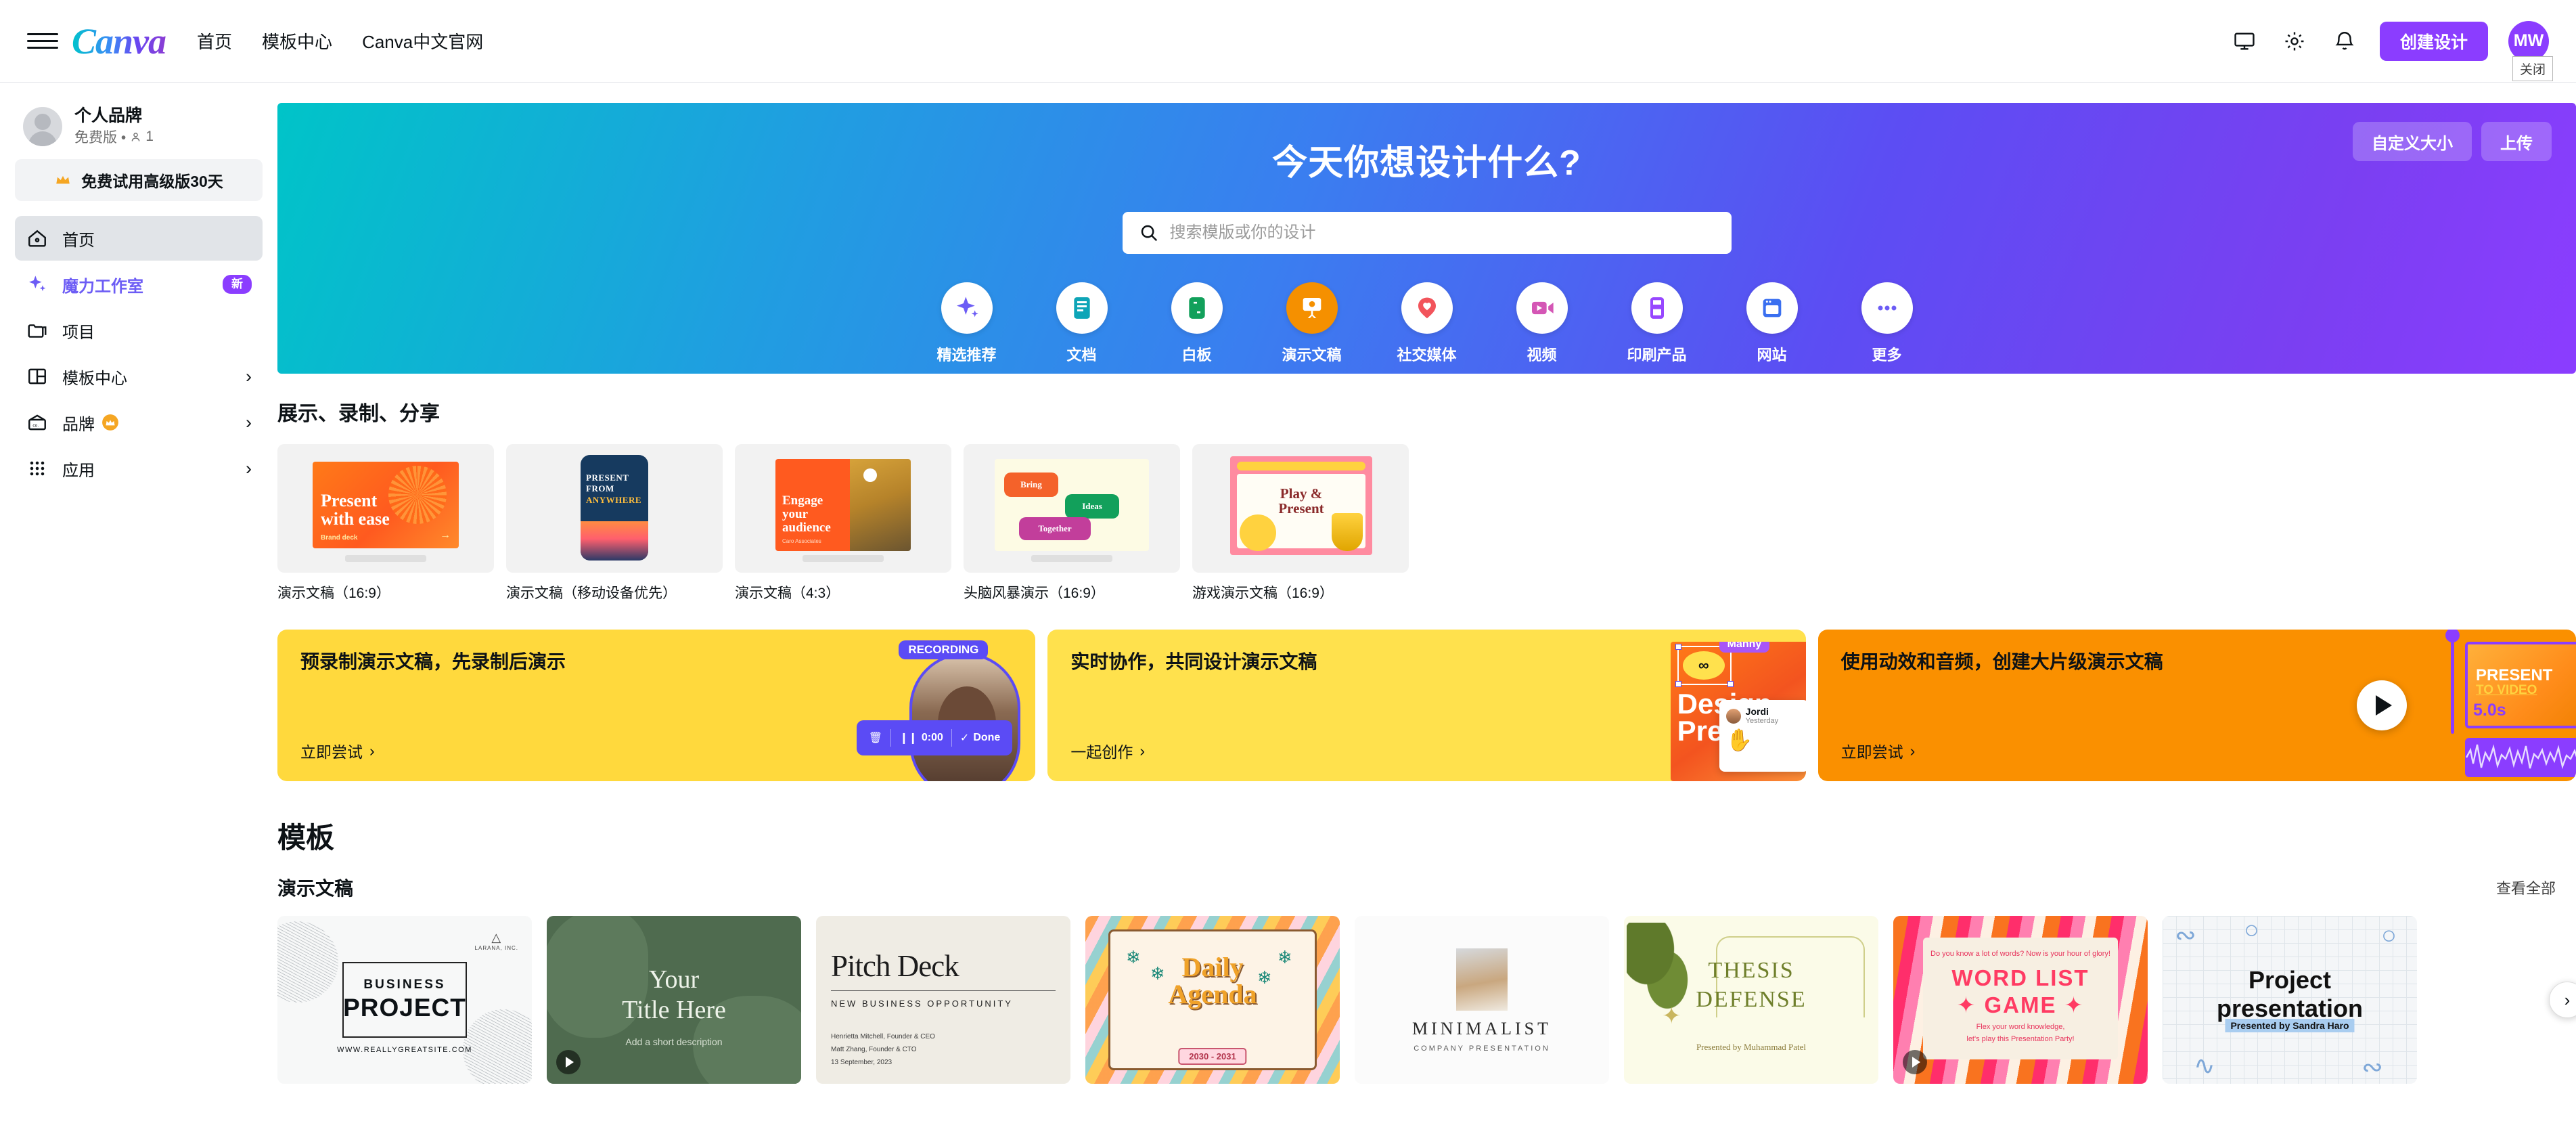  Describe the element at coordinates (674, 1000) in the screenshot. I see `template-card-your-title-here: Your Title Here Add a short description` at that location.